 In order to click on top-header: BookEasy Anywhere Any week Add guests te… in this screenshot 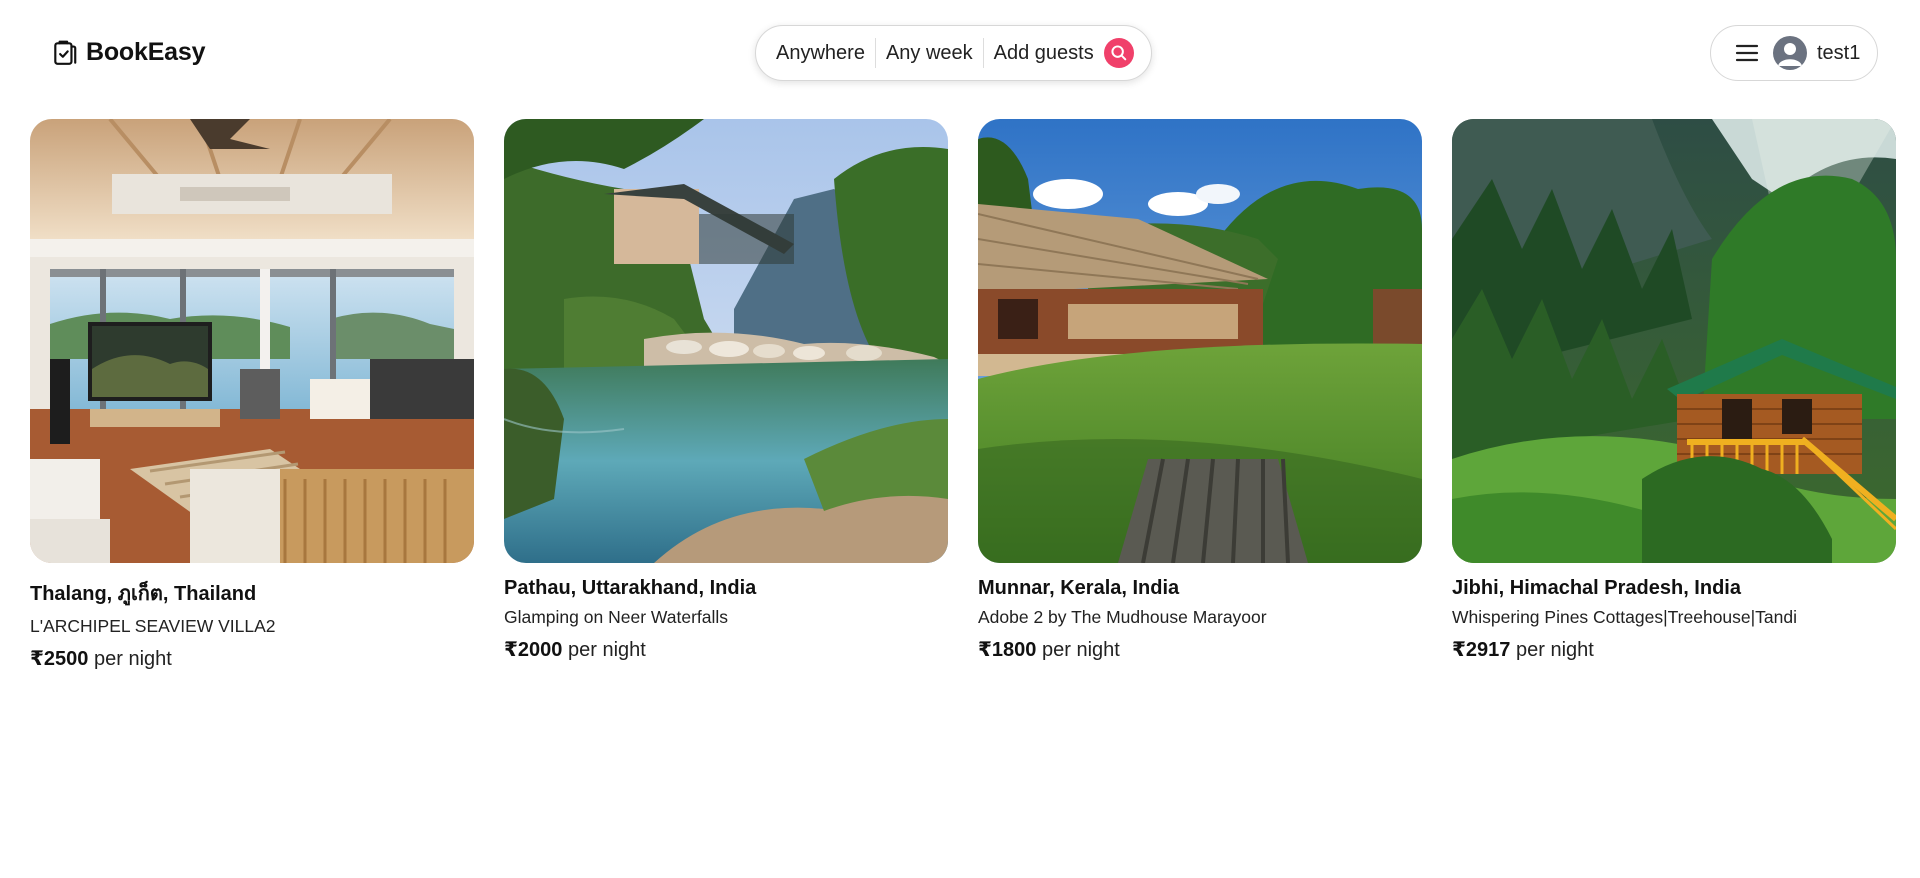, I will do `click(960, 52)`.